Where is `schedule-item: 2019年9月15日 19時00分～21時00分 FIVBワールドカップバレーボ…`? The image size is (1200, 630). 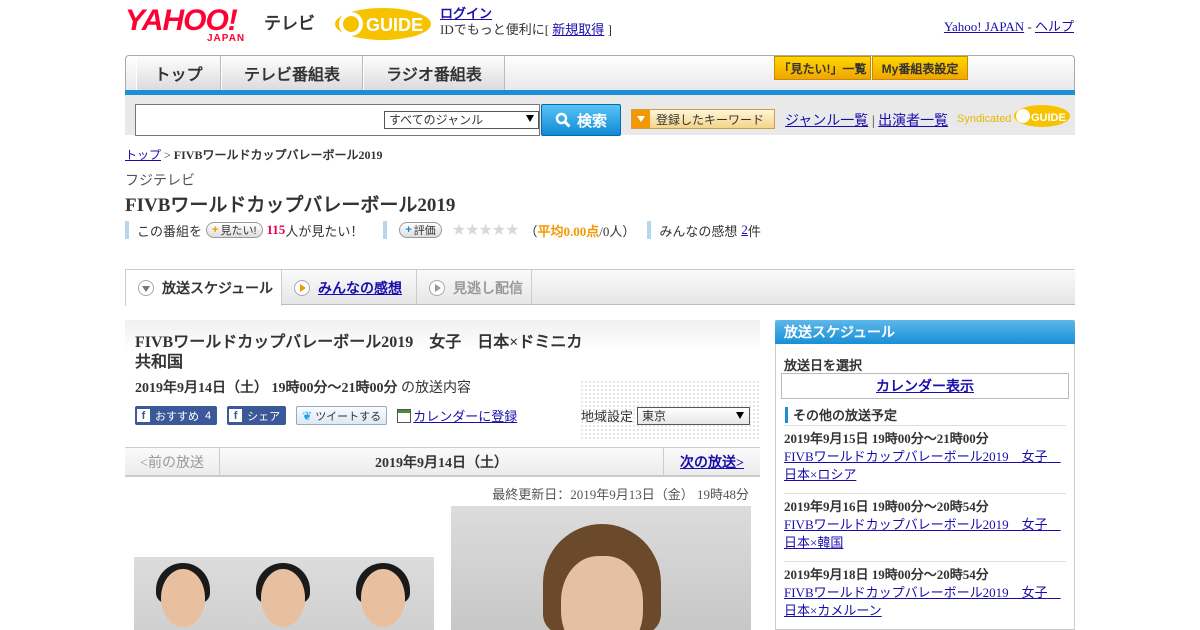 schedule-item: 2019年9月15日 19時00分～21時00分 FIVBワールドカップバレーボ… is located at coordinates (925, 454).